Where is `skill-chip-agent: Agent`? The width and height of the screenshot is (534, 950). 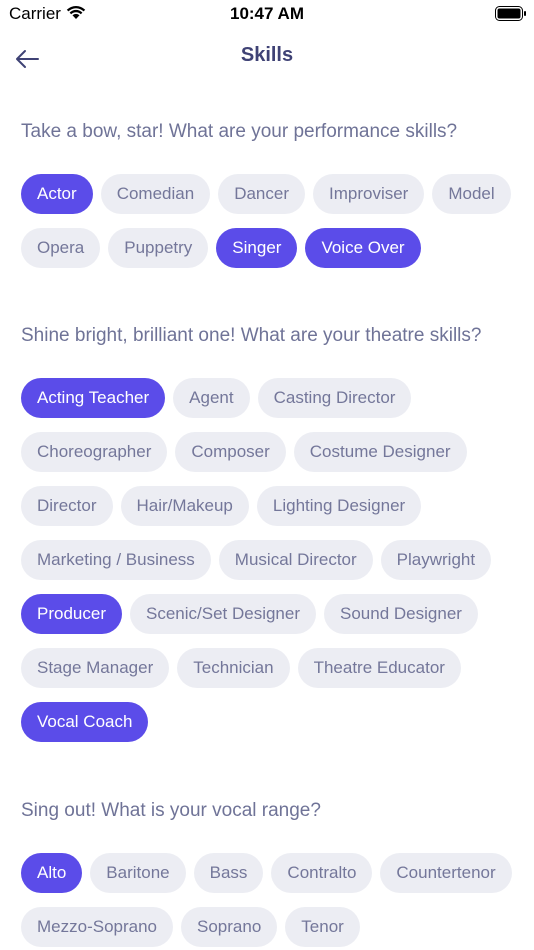 skill-chip-agent: Agent is located at coordinates (211, 398).